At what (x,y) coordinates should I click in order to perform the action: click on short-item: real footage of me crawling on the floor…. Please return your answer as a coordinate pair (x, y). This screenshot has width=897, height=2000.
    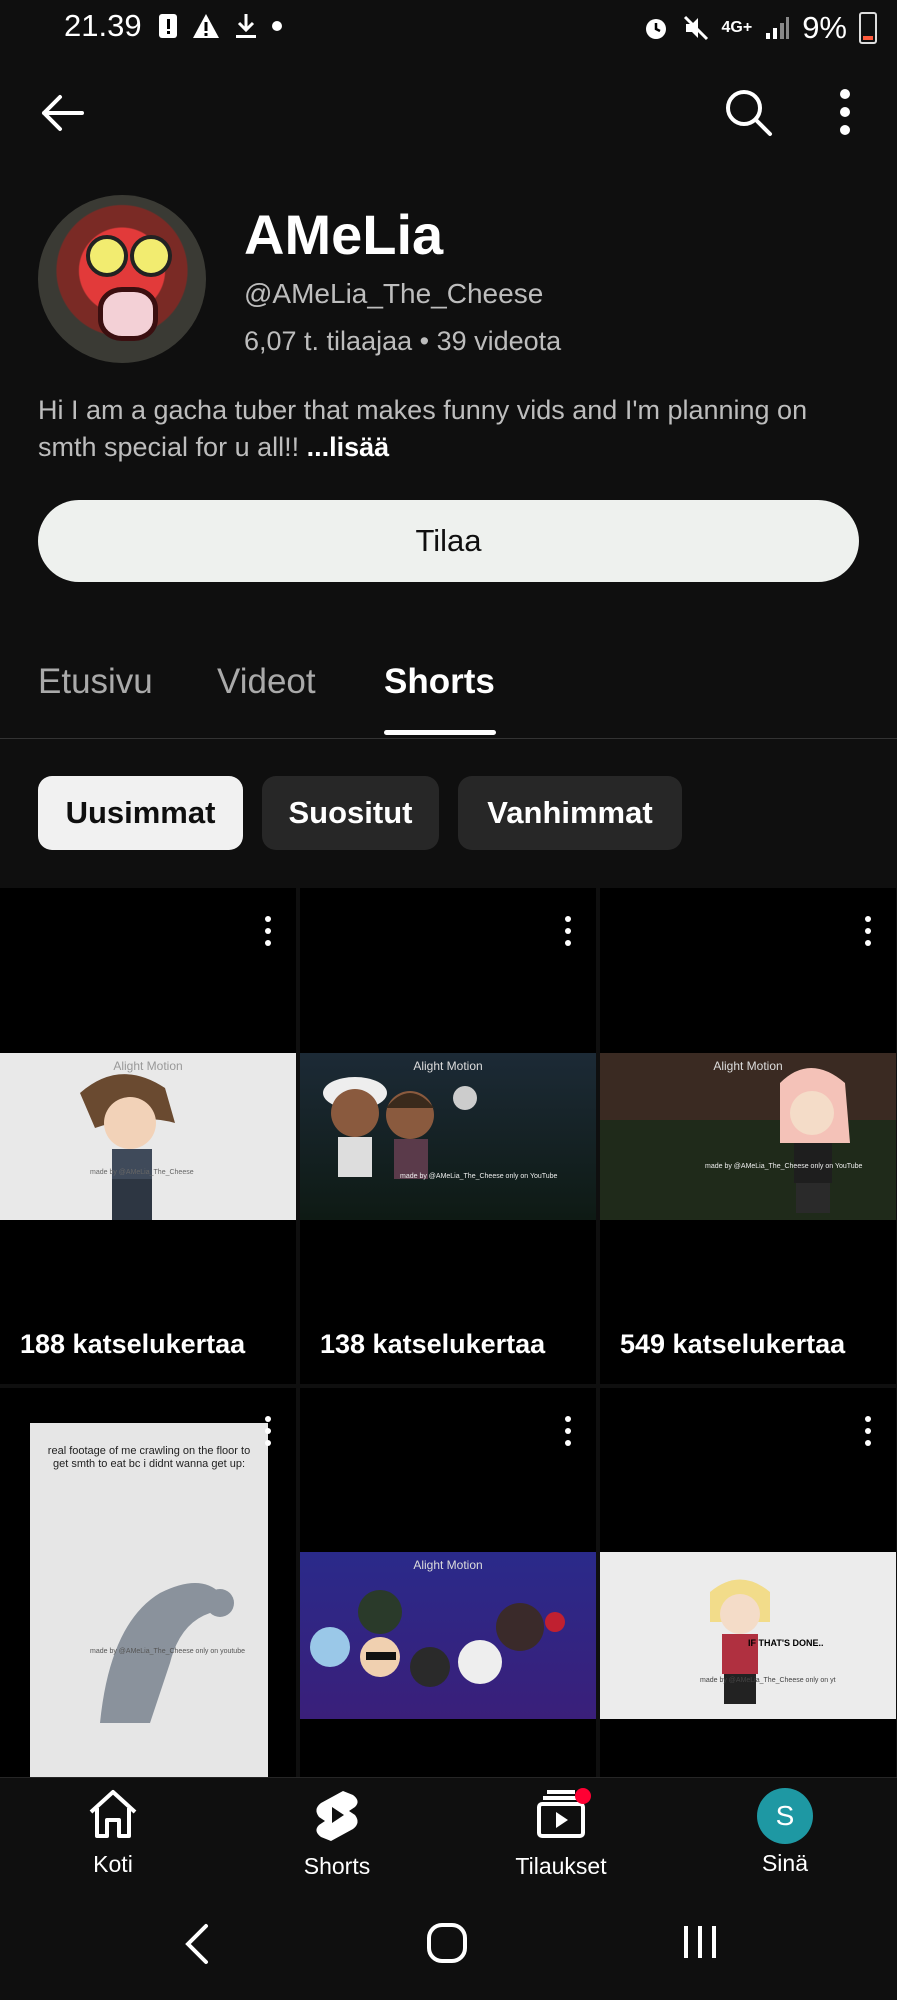
    Looking at the image, I should click on (148, 1582).